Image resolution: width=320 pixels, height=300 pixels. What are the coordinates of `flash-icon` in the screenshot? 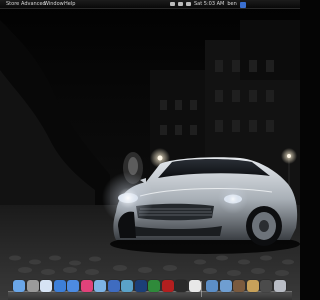 It's located at (167, 286).